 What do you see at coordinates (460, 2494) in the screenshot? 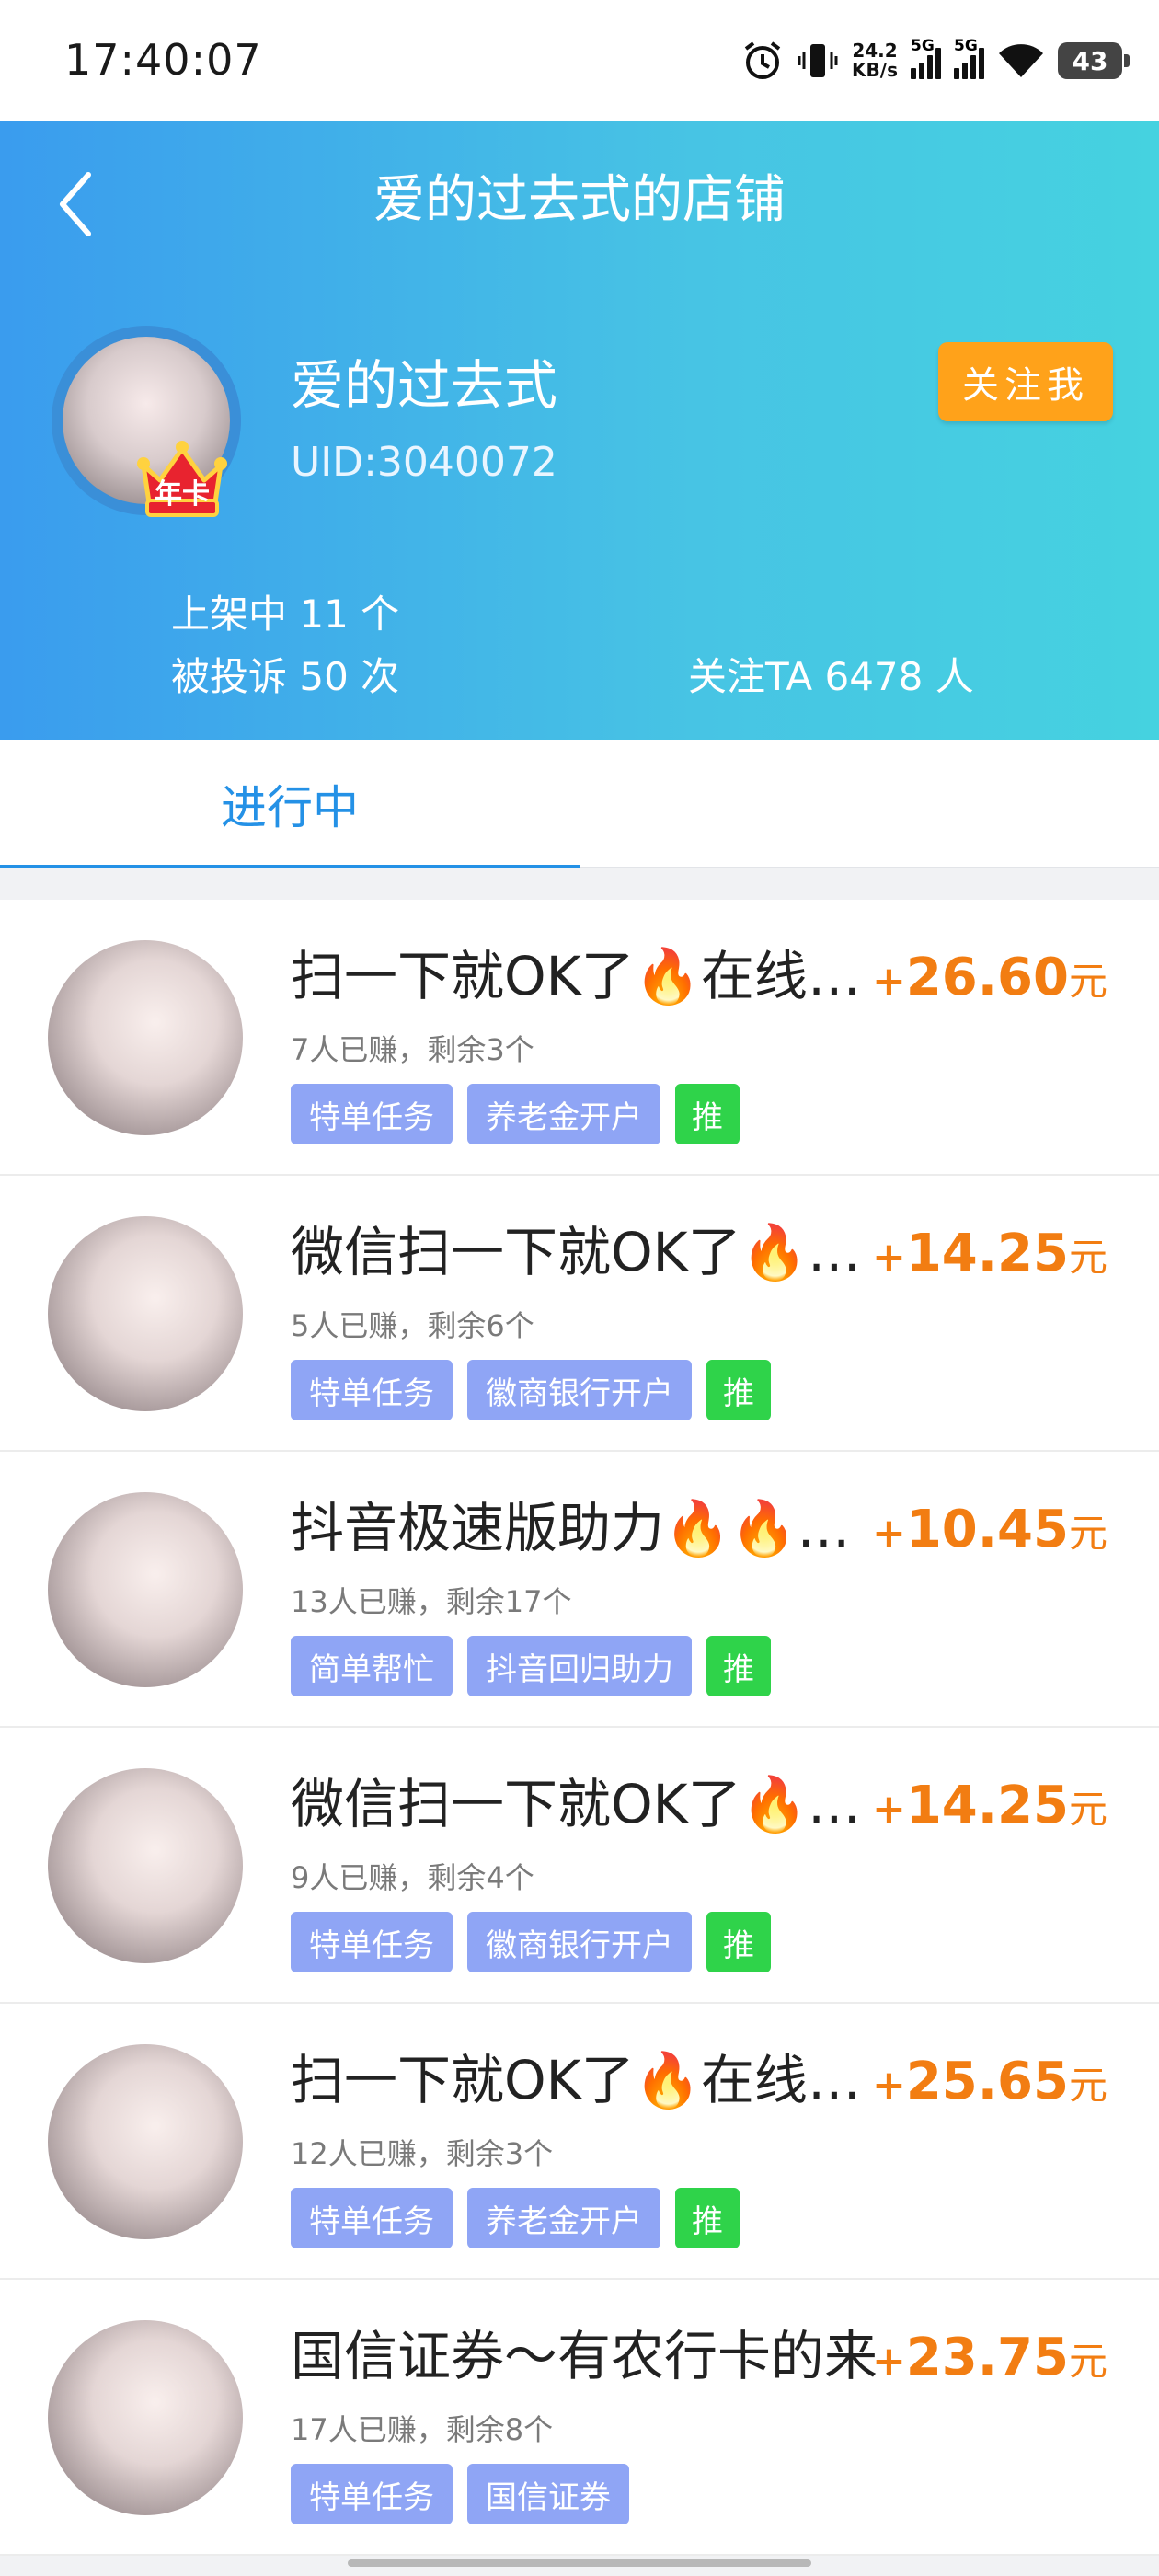
I see `task-tags: 特单任务 国信证券` at bounding box center [460, 2494].